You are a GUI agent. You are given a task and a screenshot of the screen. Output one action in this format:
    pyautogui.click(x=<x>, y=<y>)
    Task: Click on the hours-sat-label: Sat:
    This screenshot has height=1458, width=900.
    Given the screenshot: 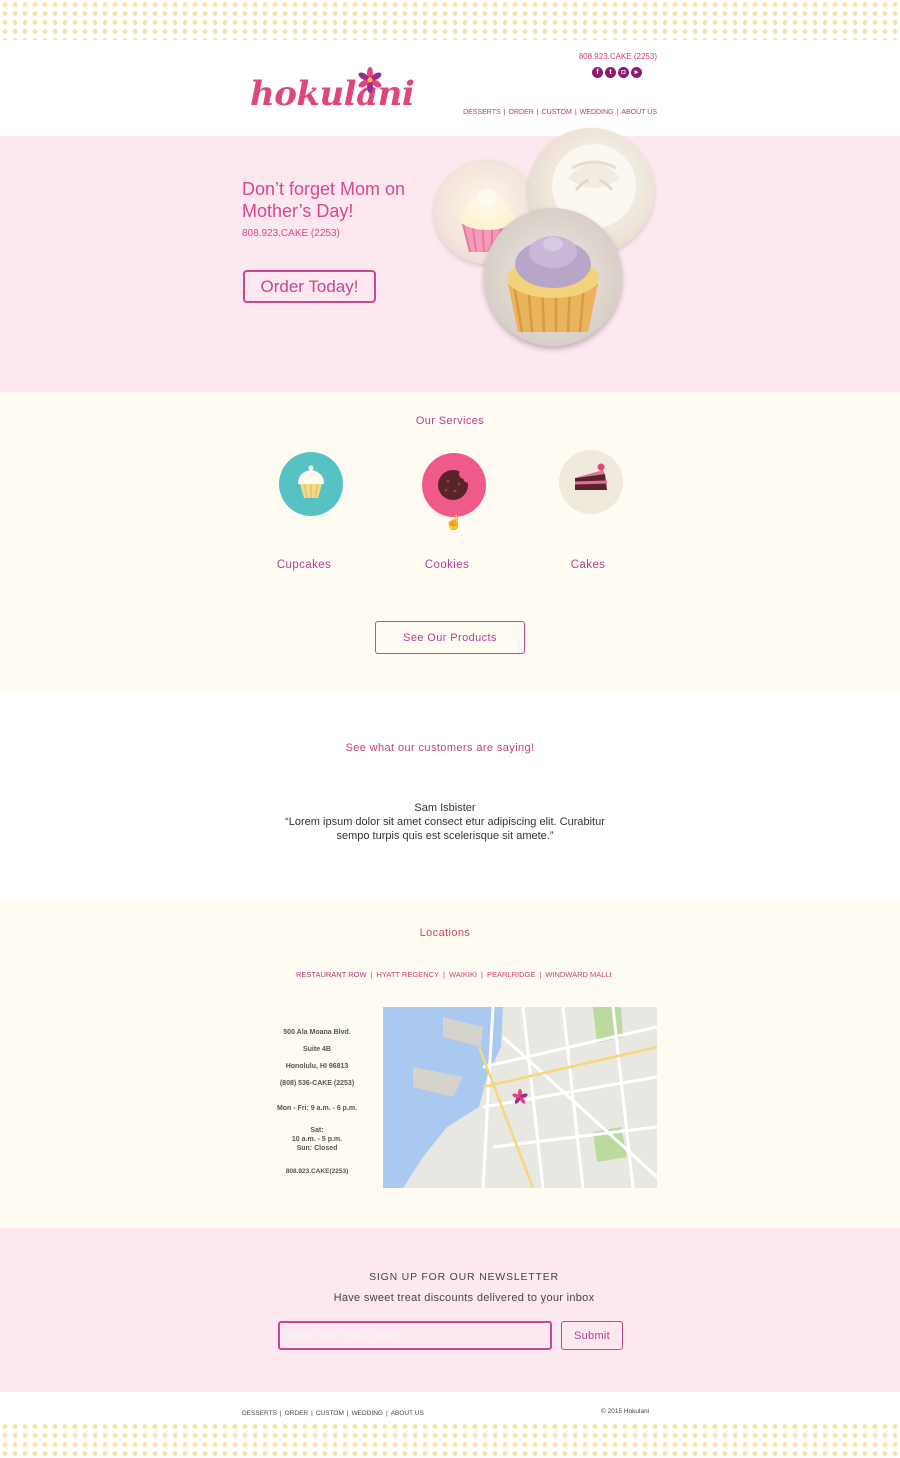 What is the action you would take?
    pyautogui.click(x=317, y=1130)
    